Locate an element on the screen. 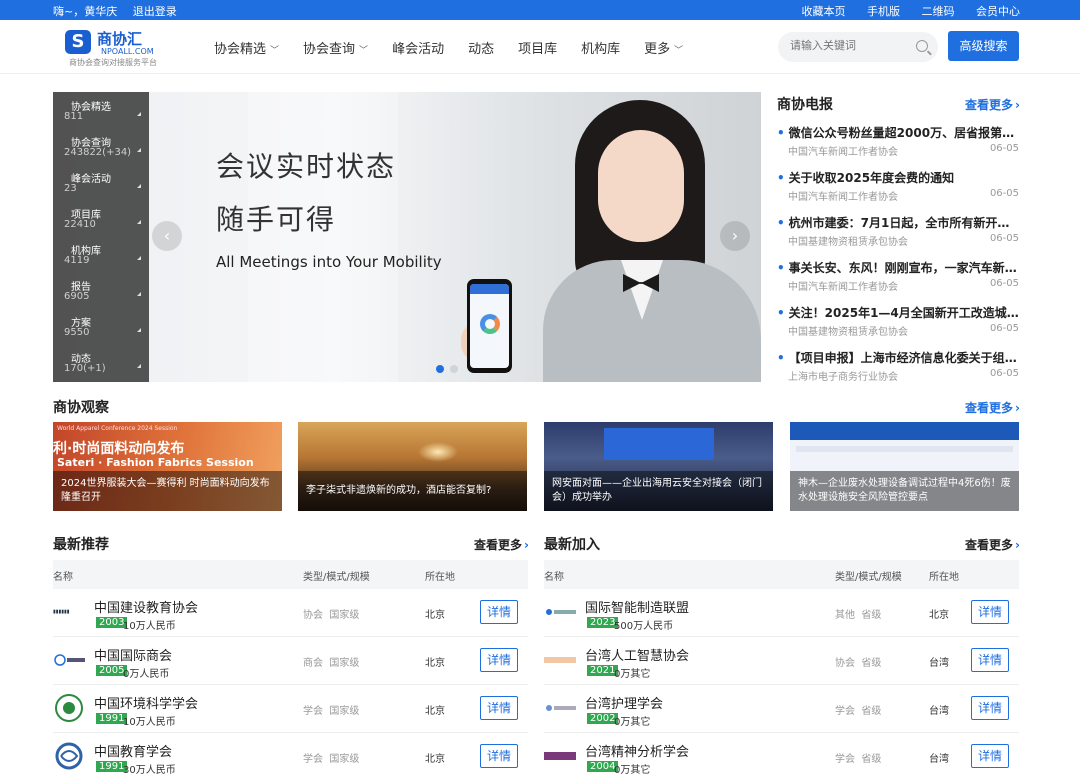 The height and width of the screenshot is (774, 1080). logo-brand-name: 商协汇 is located at coordinates (120, 39).